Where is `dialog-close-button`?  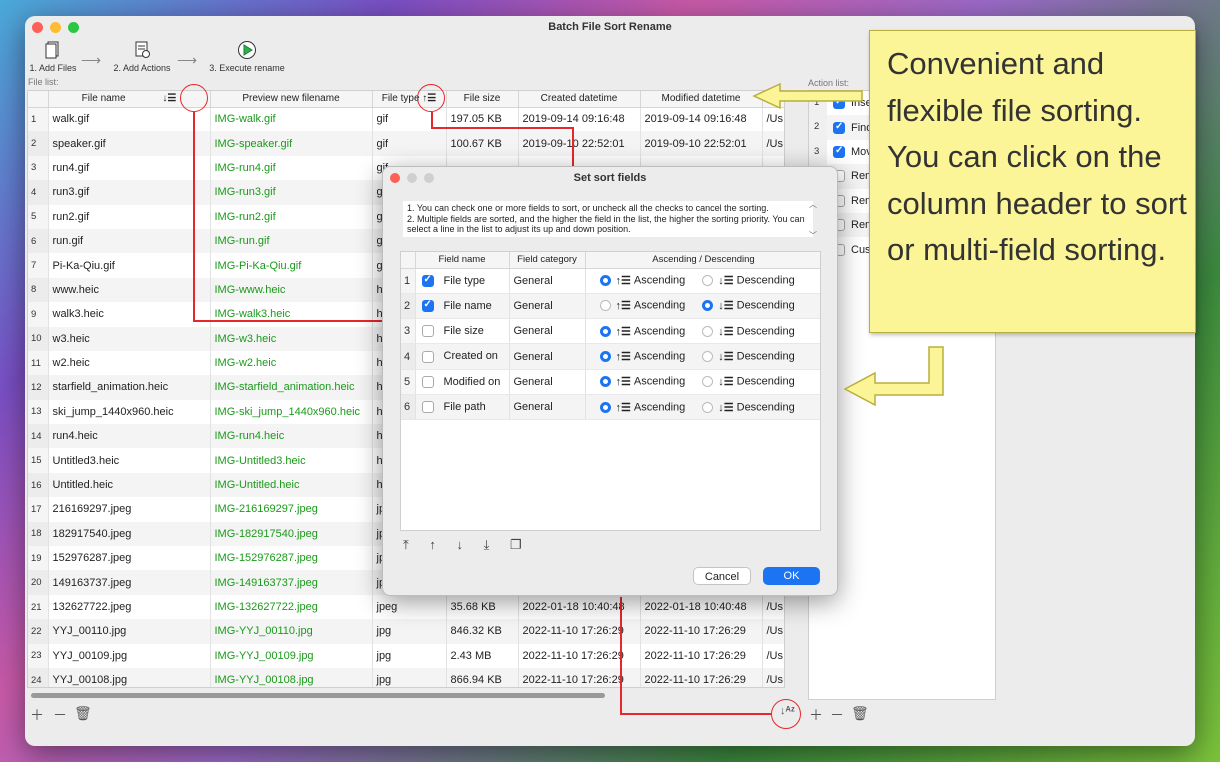
dialog-close-button is located at coordinates (395, 178).